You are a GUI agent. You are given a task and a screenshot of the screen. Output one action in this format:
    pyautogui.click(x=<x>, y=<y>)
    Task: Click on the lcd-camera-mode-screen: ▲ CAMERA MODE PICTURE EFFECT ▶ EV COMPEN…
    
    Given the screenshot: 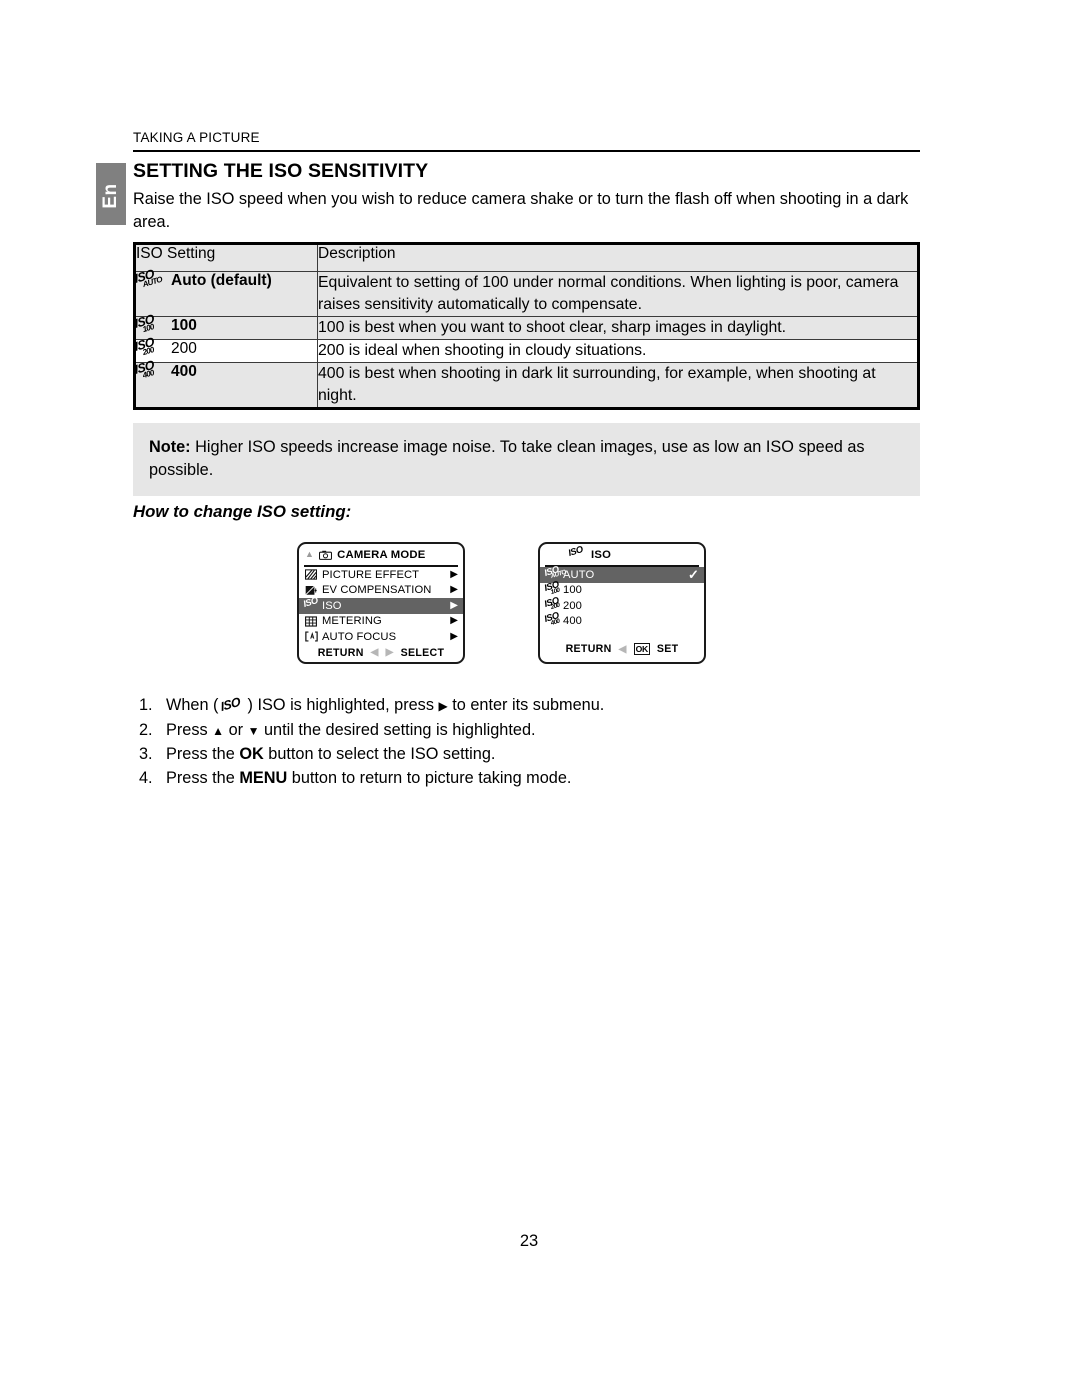 What is the action you would take?
    pyautogui.click(x=381, y=603)
    